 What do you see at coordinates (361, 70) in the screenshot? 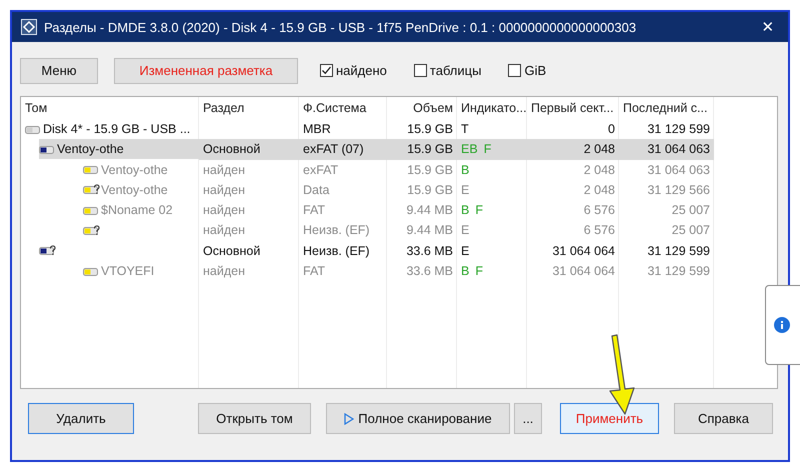
I see `checkbox-label: найдено` at bounding box center [361, 70].